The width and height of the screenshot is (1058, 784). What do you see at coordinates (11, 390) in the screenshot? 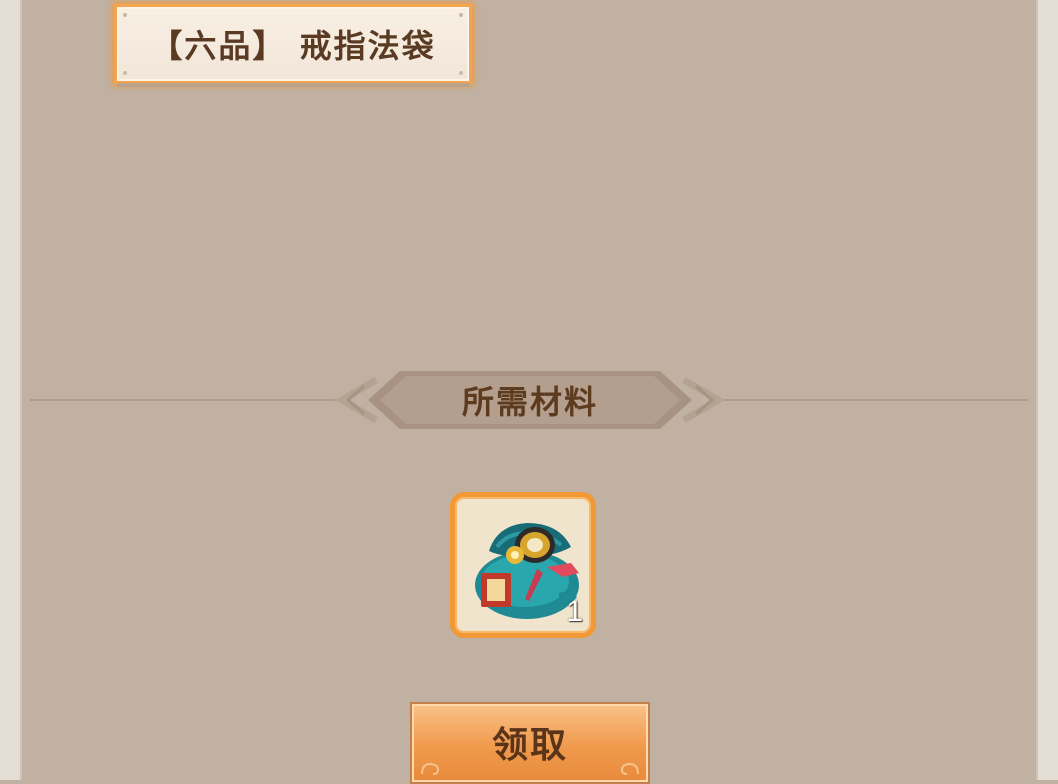
I see `left-panel-edge` at bounding box center [11, 390].